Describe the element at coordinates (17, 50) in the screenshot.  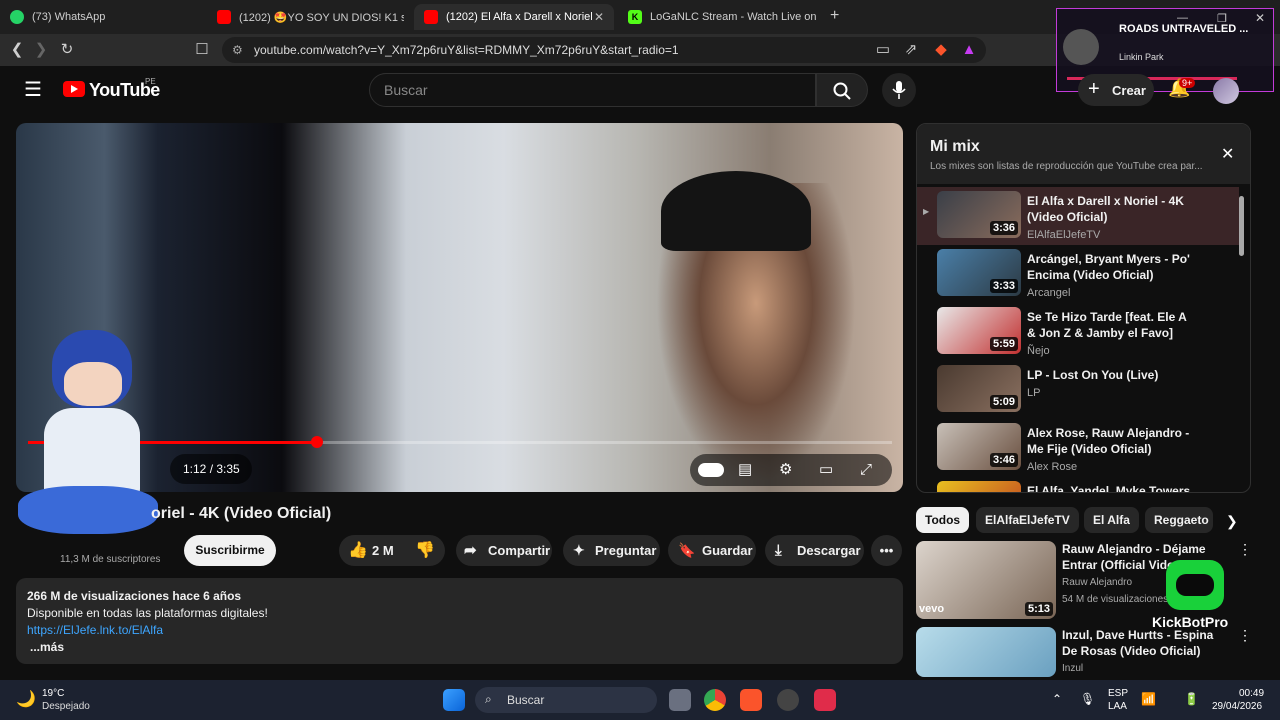
I see `back-icon: ❮` at that location.